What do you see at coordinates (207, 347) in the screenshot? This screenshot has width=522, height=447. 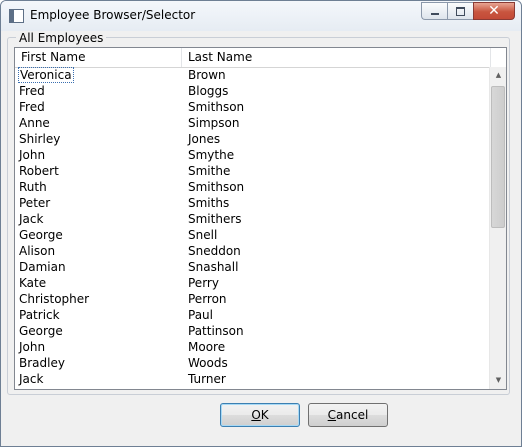 I see `cell-last-name: Moore` at bounding box center [207, 347].